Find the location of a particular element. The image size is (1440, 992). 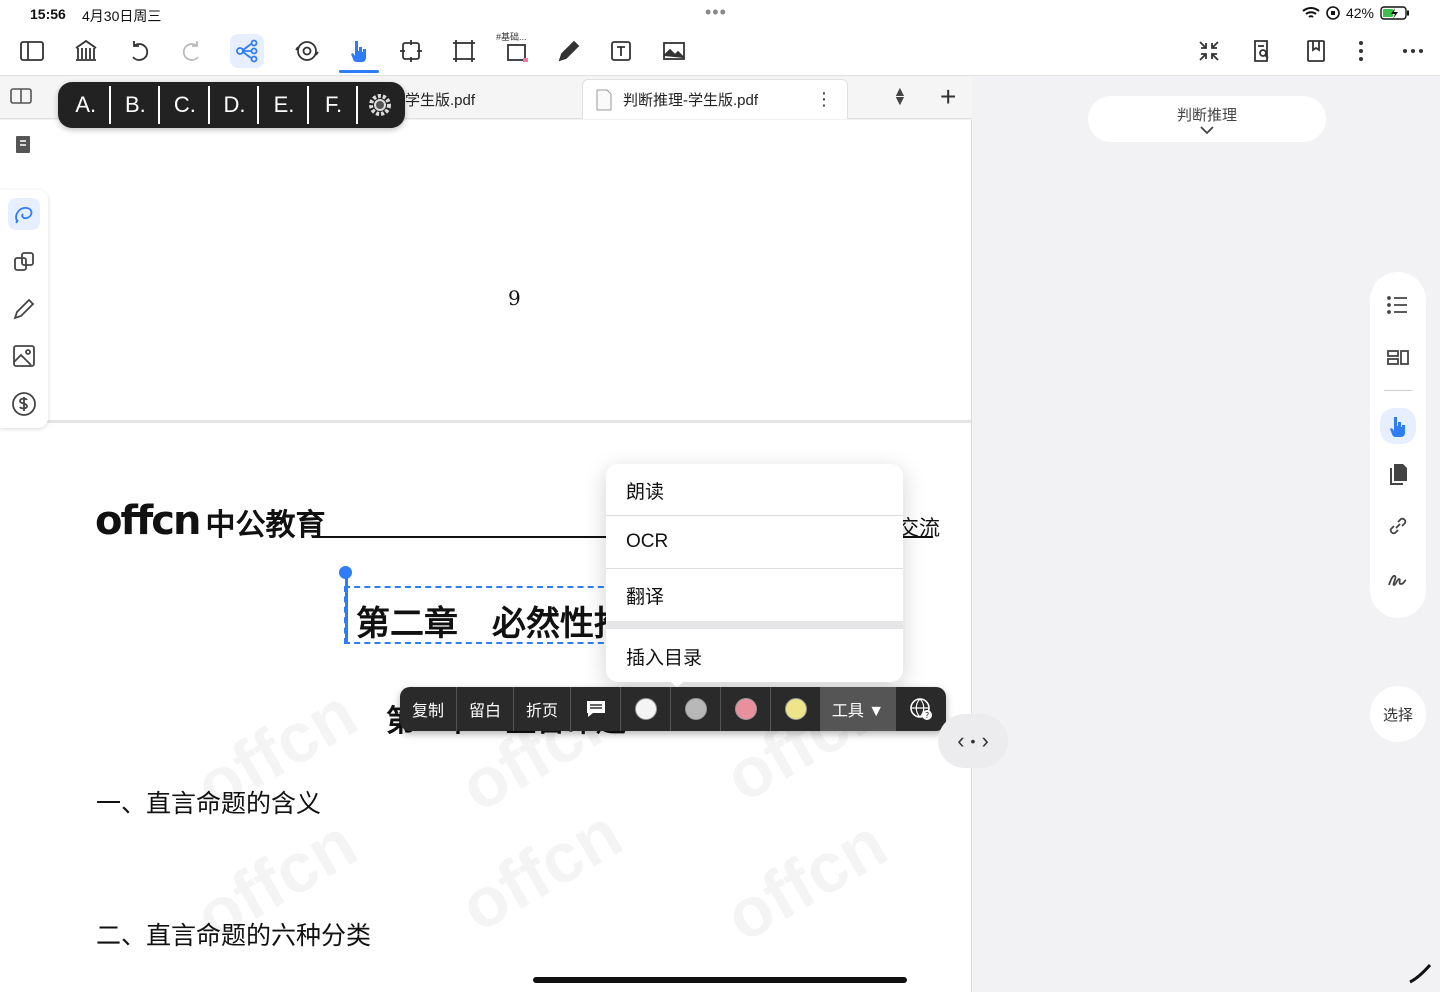

dollar-icon is located at coordinates (24, 404).